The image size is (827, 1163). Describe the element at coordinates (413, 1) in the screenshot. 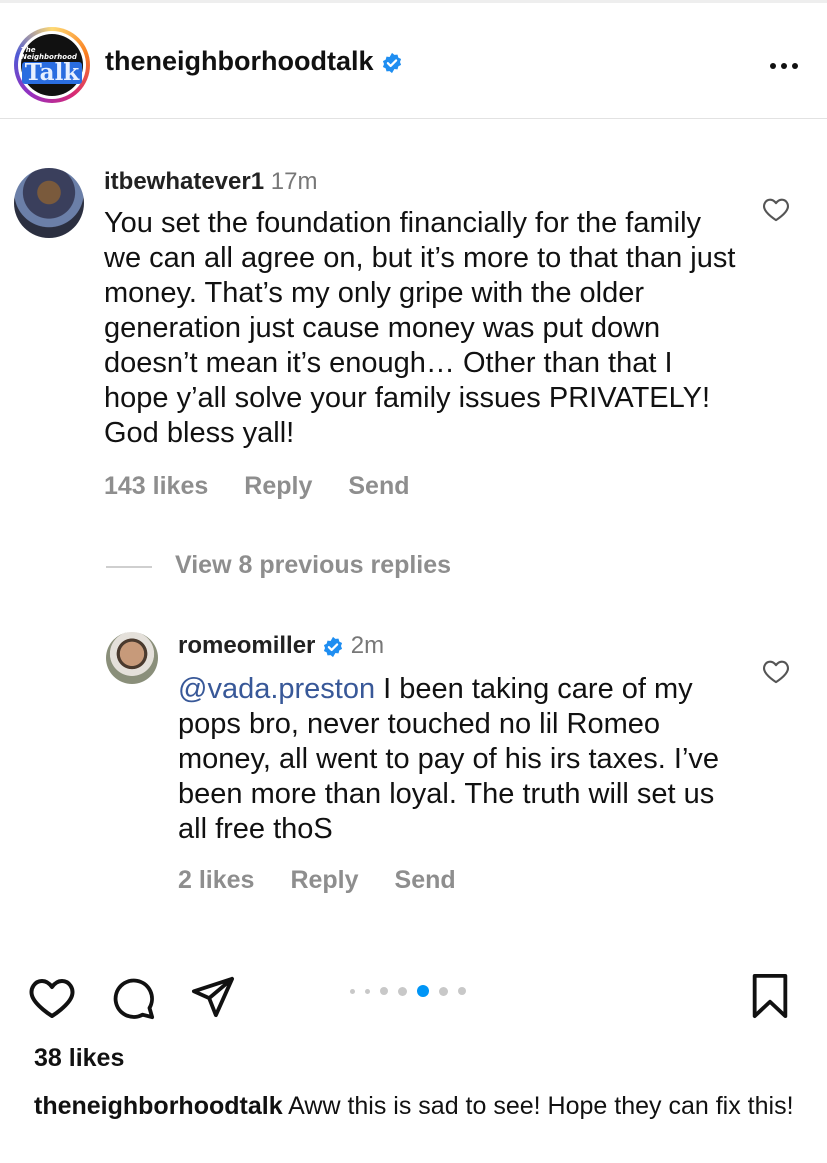

I see `top-border` at that location.